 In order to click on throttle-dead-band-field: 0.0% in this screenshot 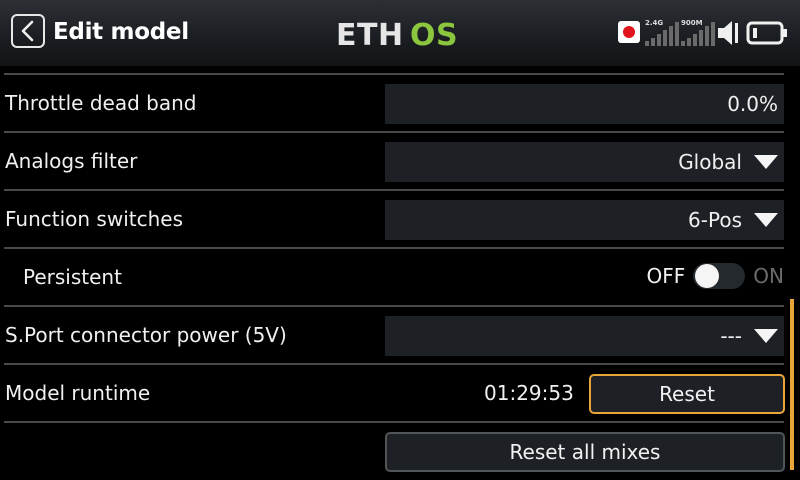, I will do `click(584, 104)`.